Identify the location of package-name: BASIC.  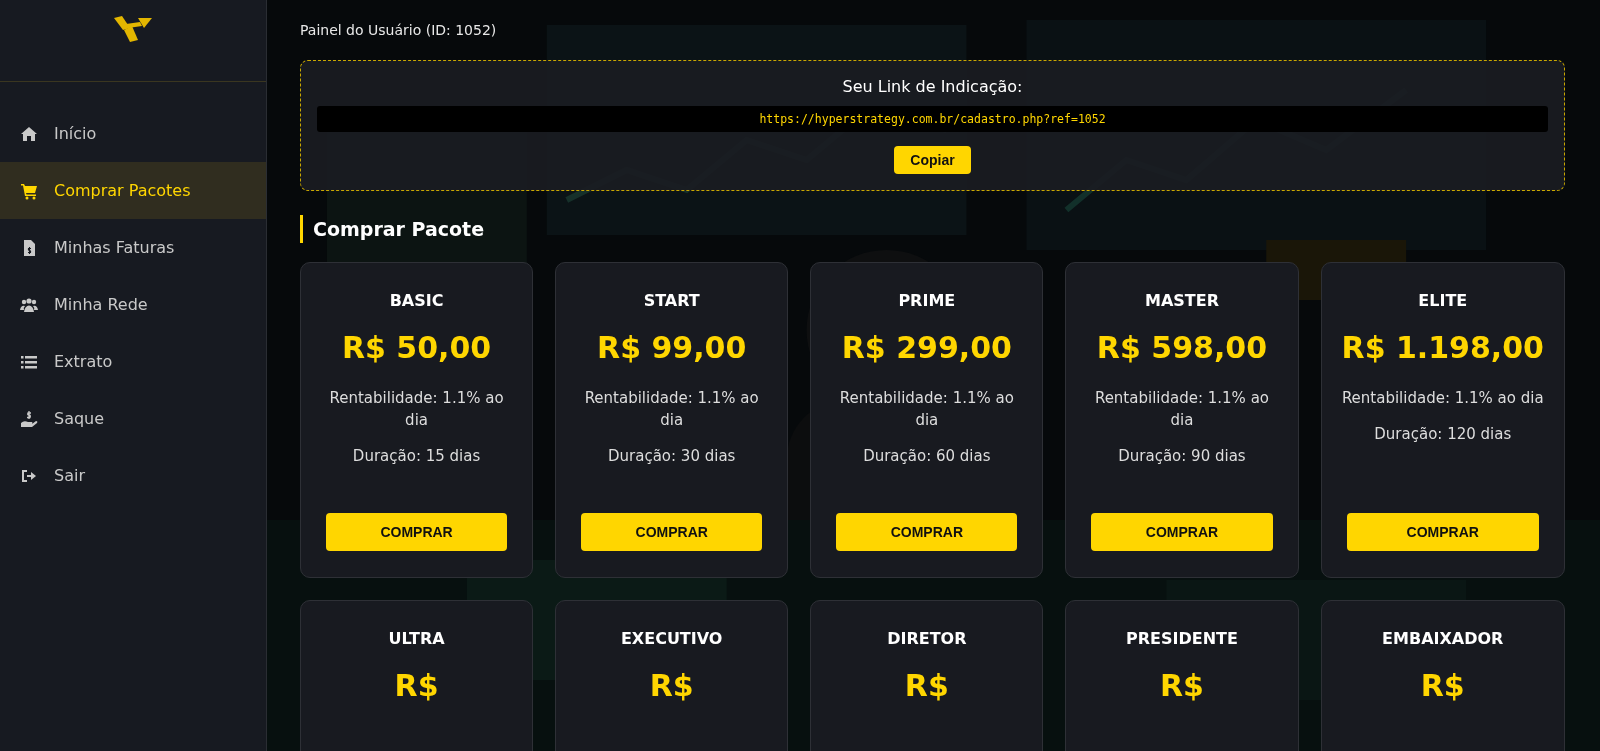
(416, 300).